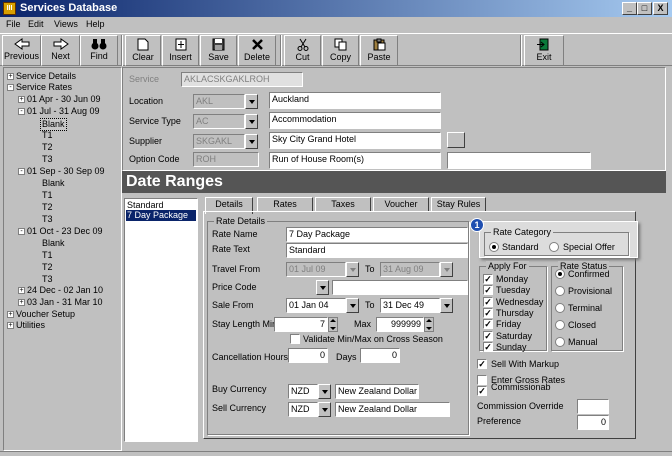 The width and height of the screenshot is (672, 456). I want to click on list-item-selected: 7 Day Package, so click(161, 215).